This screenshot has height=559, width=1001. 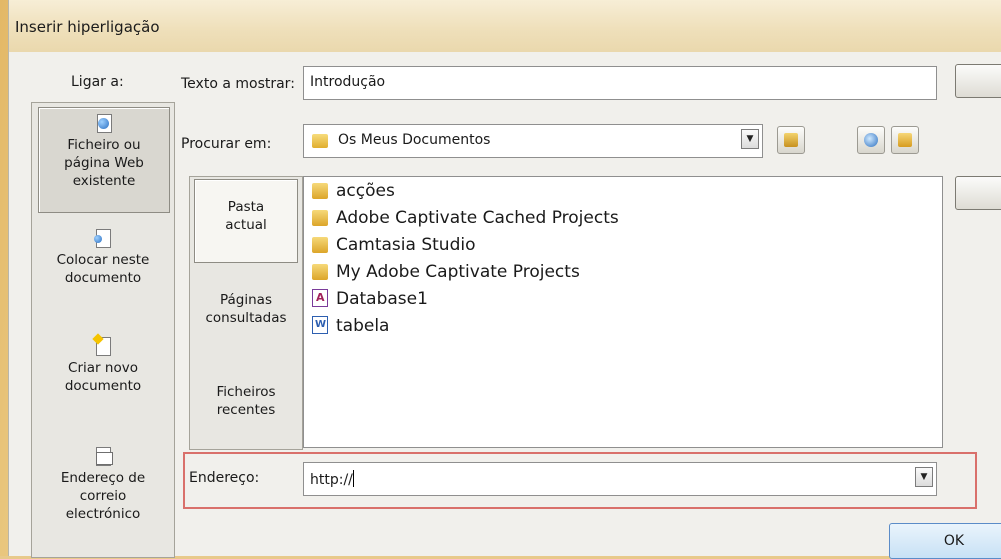 I want to click on nav-place-in-document: Colocar neste documento, so click(x=103, y=263).